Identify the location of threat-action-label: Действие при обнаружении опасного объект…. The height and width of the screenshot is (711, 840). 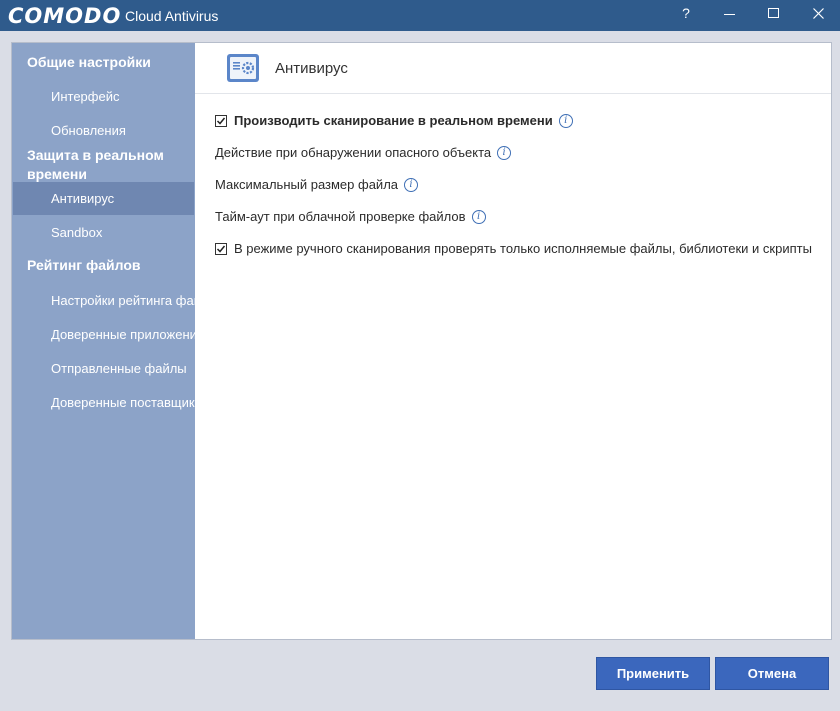
(353, 152).